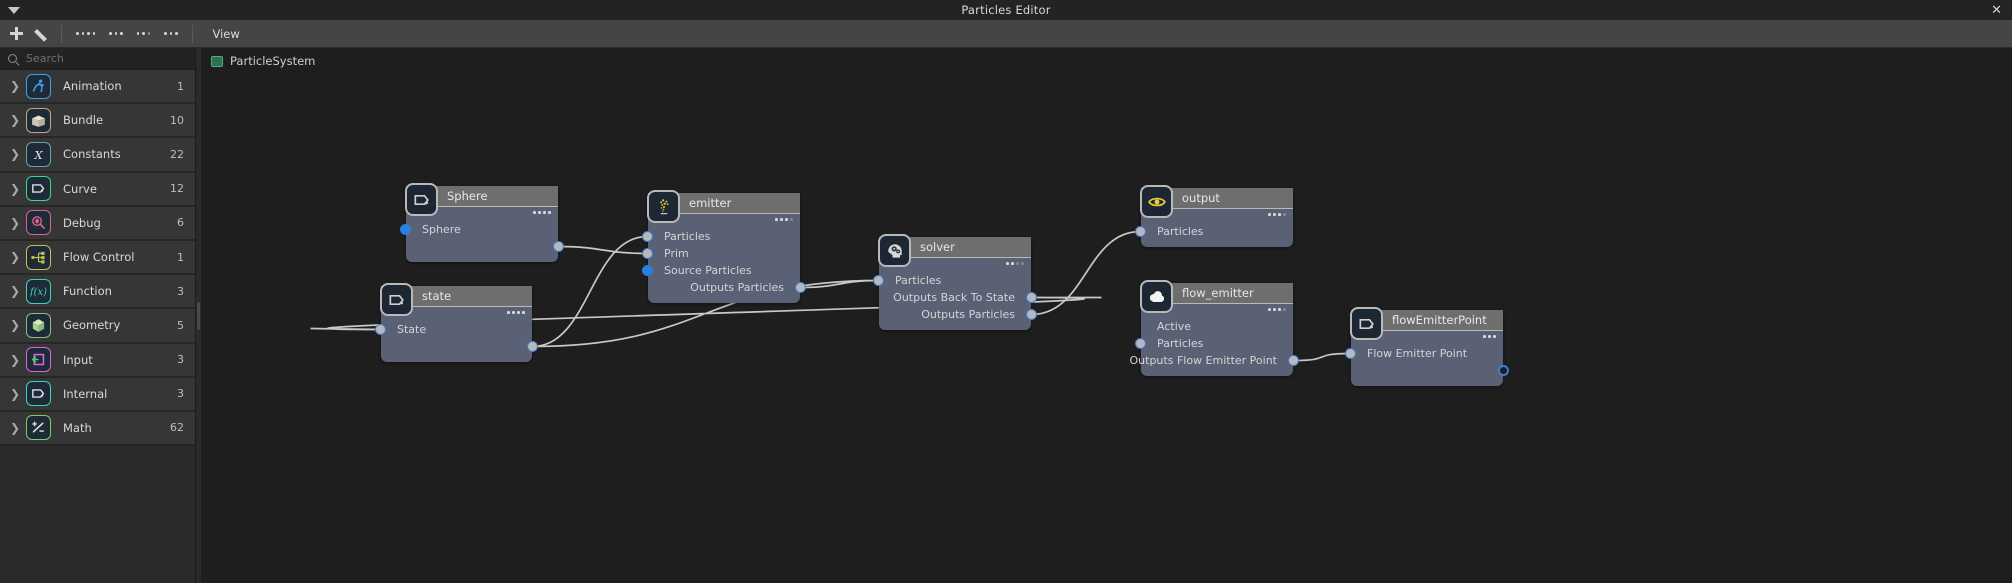 This screenshot has width=2012, height=583. I want to click on search-input, so click(99, 58).